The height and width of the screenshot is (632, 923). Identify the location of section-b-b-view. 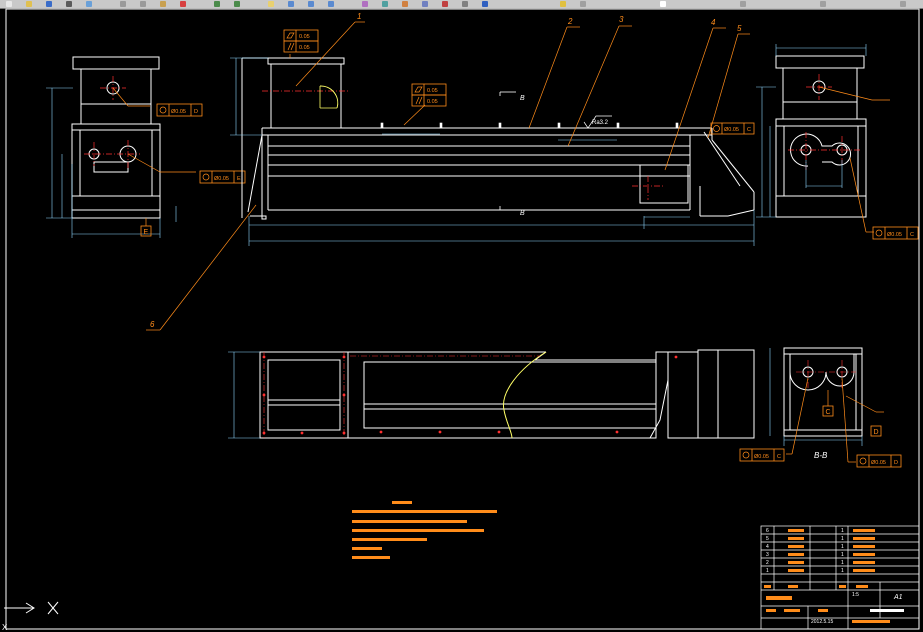
(823, 392).